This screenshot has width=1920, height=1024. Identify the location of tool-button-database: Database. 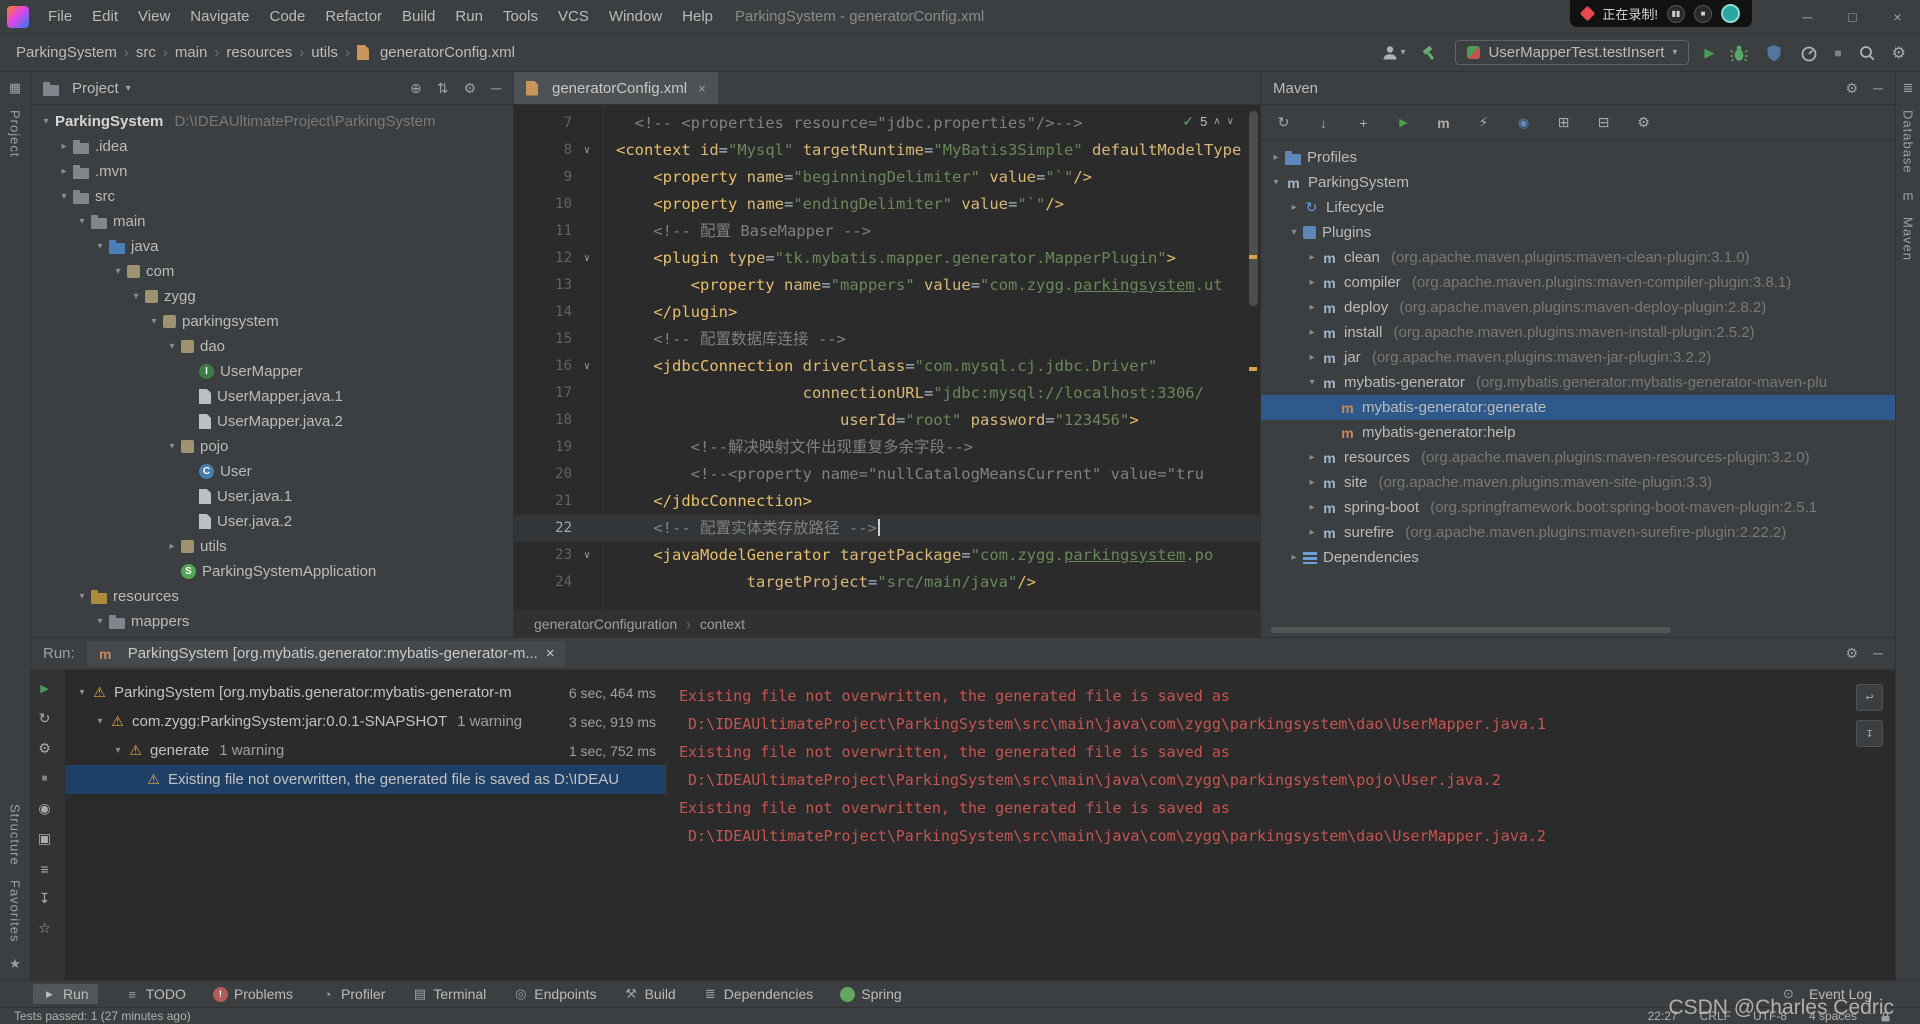
(1908, 142).